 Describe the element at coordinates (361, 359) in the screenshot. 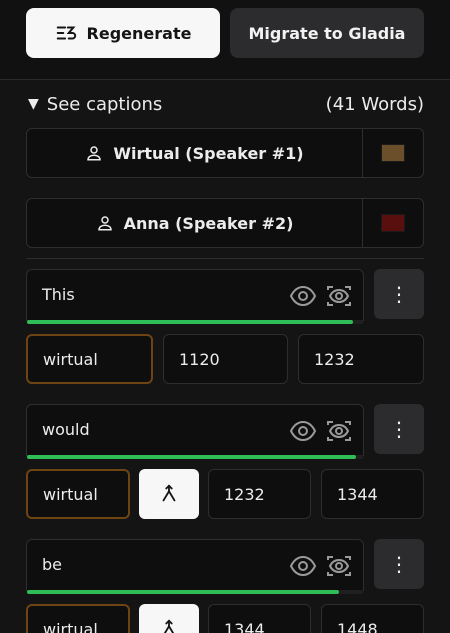

I see `word-end-time-input: 1232` at that location.